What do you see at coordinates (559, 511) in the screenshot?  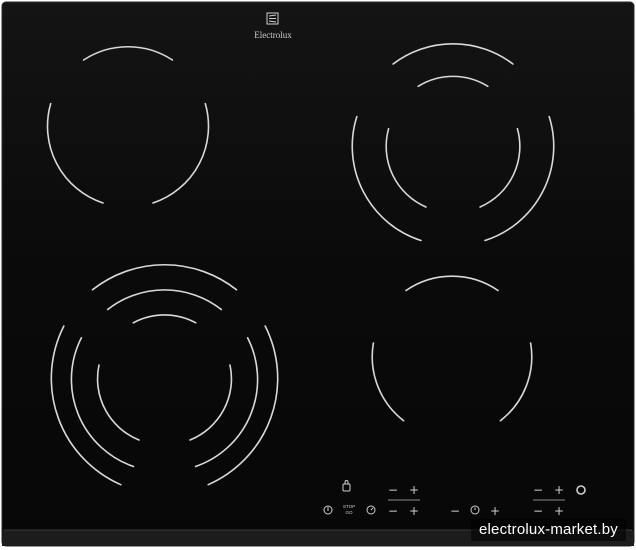 I see `zone-front-right-plus-button: +` at bounding box center [559, 511].